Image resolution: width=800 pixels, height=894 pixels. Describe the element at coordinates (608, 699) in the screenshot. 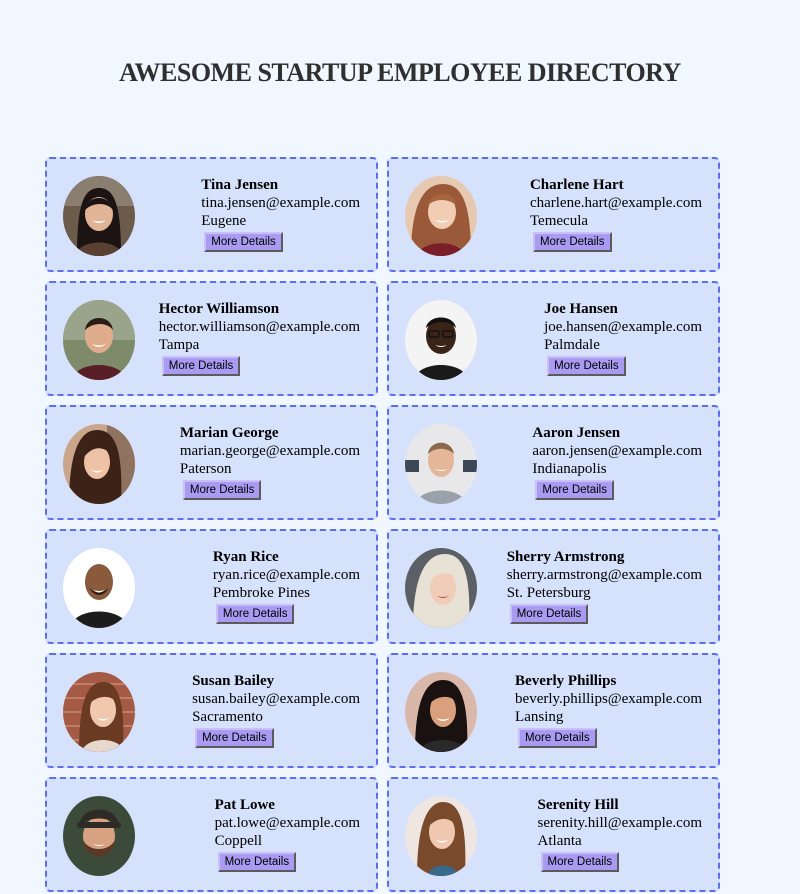

I see `employee-email: beverly.phillips@example.com` at that location.